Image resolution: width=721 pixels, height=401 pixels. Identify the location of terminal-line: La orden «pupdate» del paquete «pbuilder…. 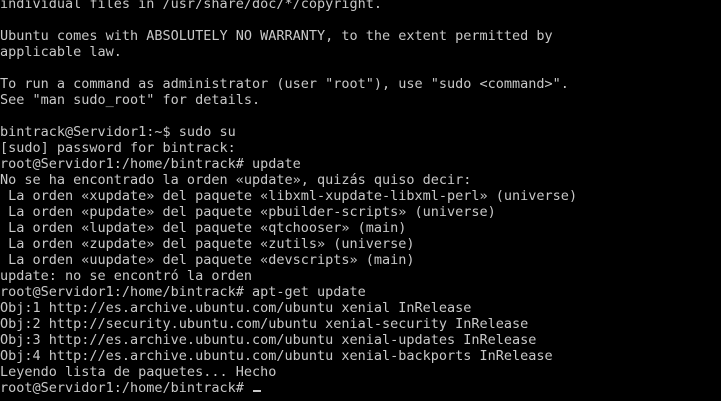
(248, 212).